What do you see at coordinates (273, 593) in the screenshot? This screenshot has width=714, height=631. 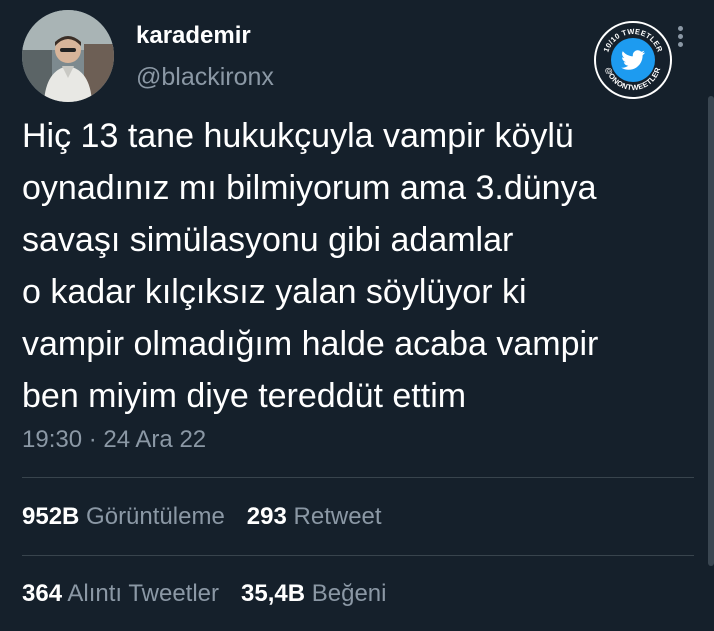 I see `likes-count: 35,4B` at bounding box center [273, 593].